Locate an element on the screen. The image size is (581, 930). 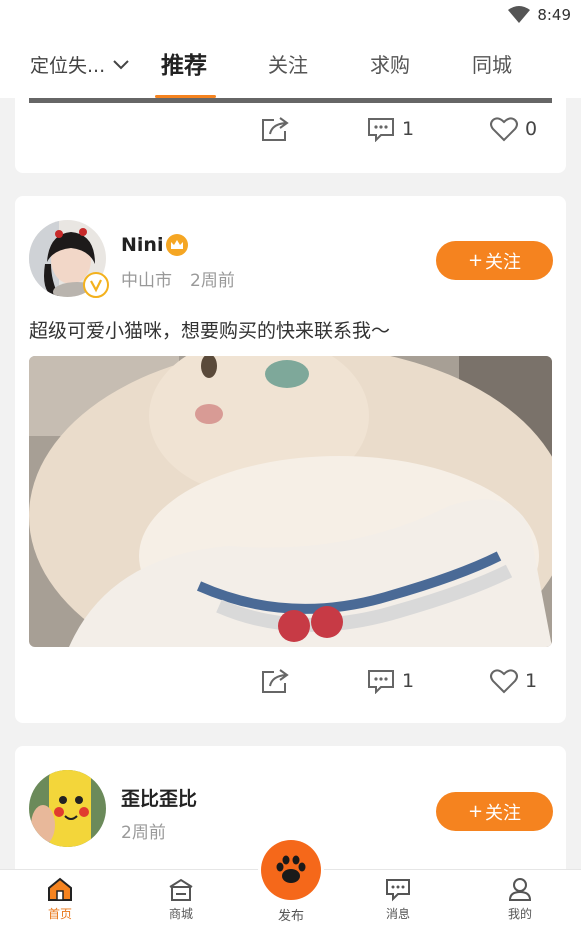
like-button: 1 is located at coordinates (513, 681).